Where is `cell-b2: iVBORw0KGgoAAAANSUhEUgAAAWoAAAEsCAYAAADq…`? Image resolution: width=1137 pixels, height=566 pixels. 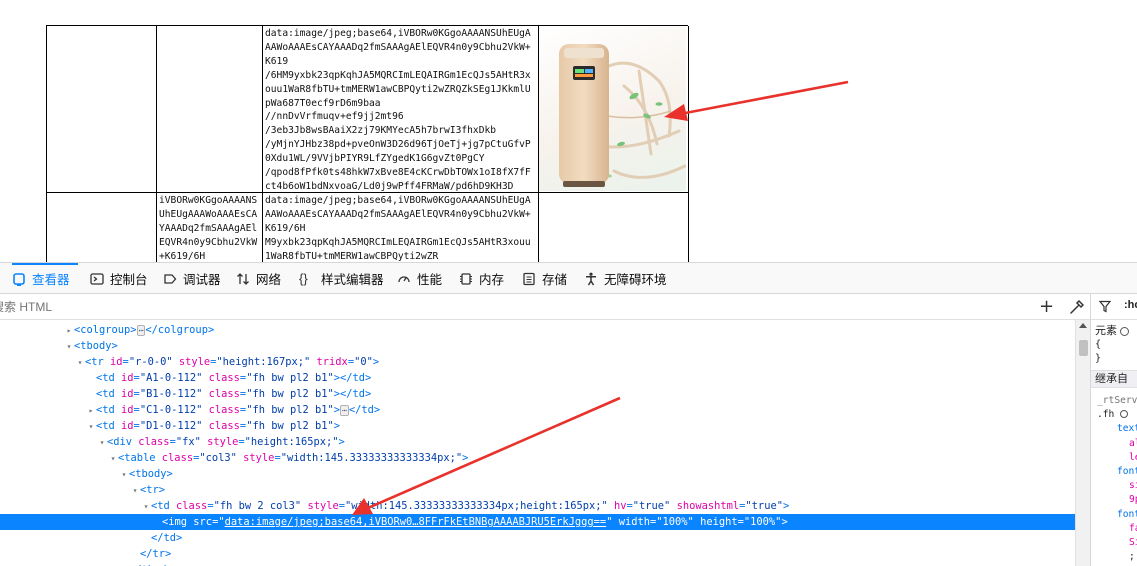 cell-b2: iVBORw0KGgoAAAANSUhEUgAAAWoAAAEsCAYAAADq… is located at coordinates (210, 227).